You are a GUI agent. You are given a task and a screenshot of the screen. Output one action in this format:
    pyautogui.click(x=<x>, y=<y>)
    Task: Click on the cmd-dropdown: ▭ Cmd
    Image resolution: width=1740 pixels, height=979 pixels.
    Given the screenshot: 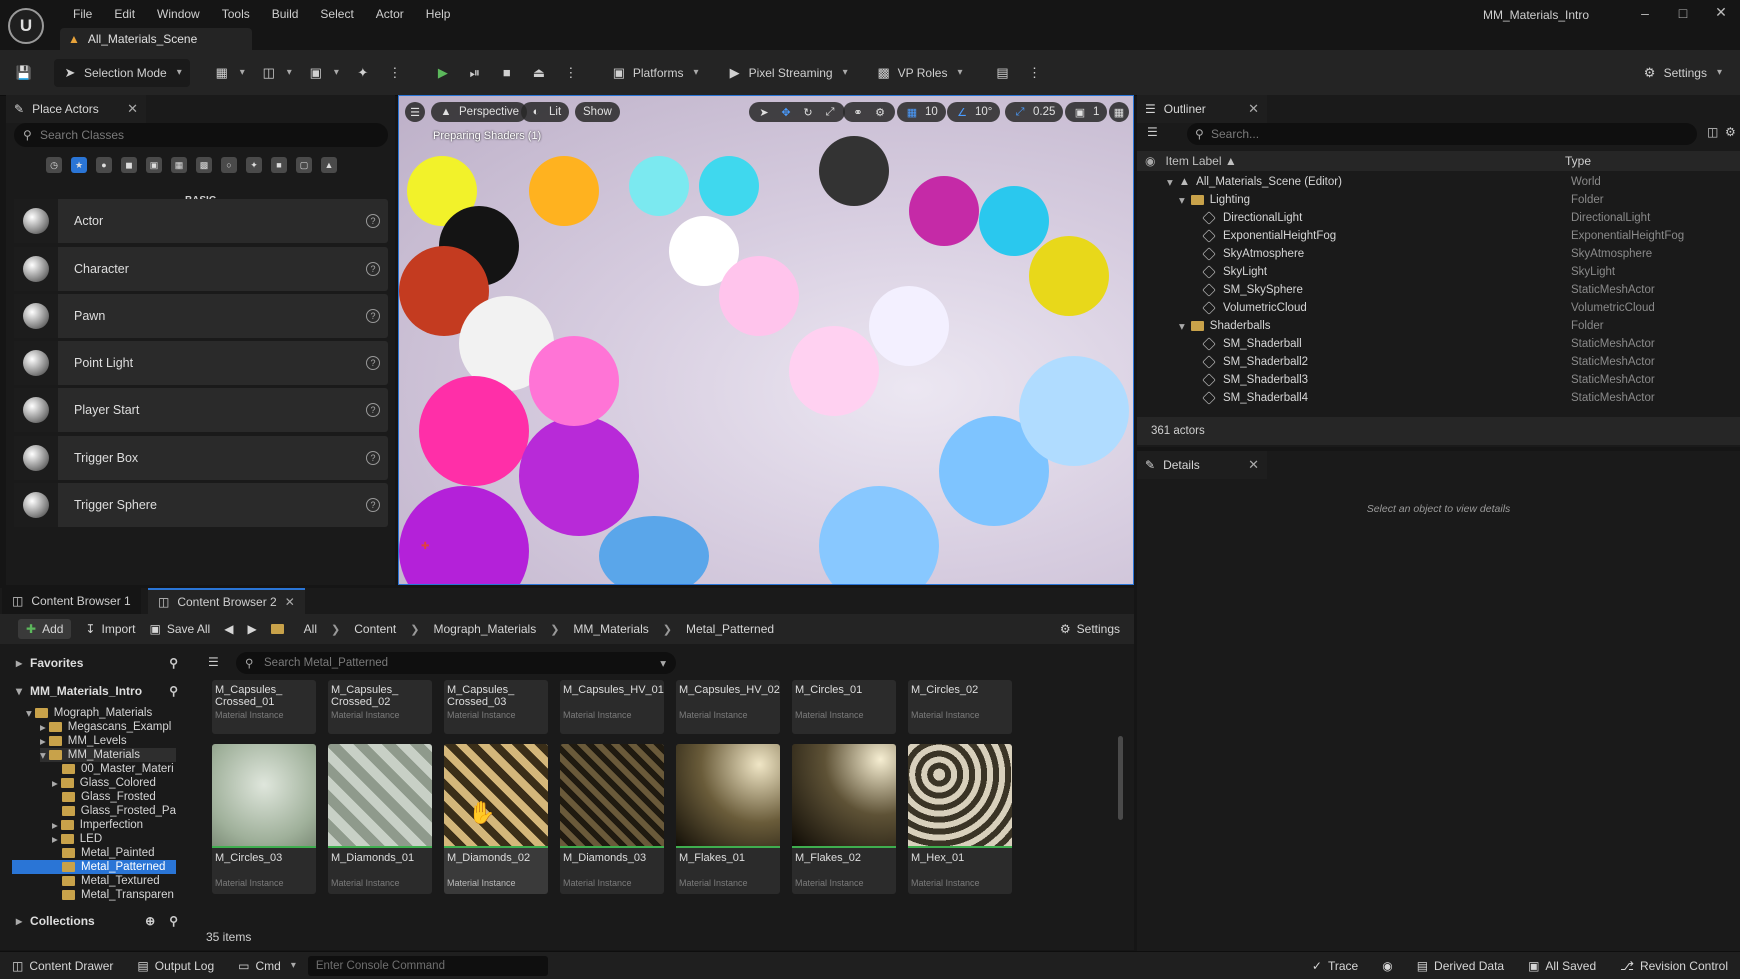 What is the action you would take?
    pyautogui.click(x=267, y=966)
    